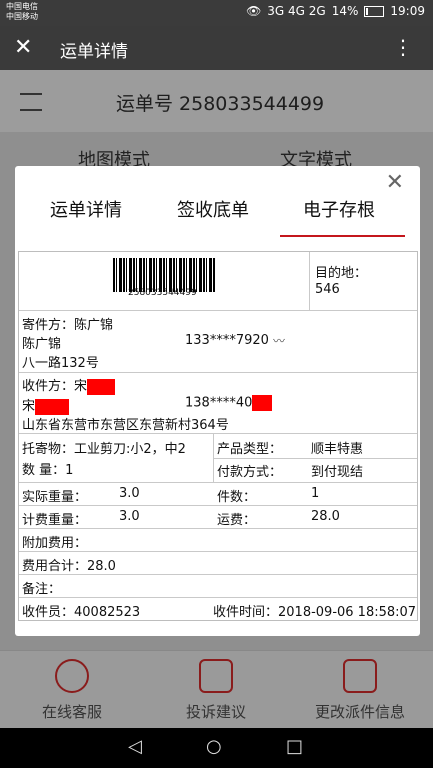 The width and height of the screenshot is (433, 768). I want to click on battery-percent: 14%, so click(345, 11).